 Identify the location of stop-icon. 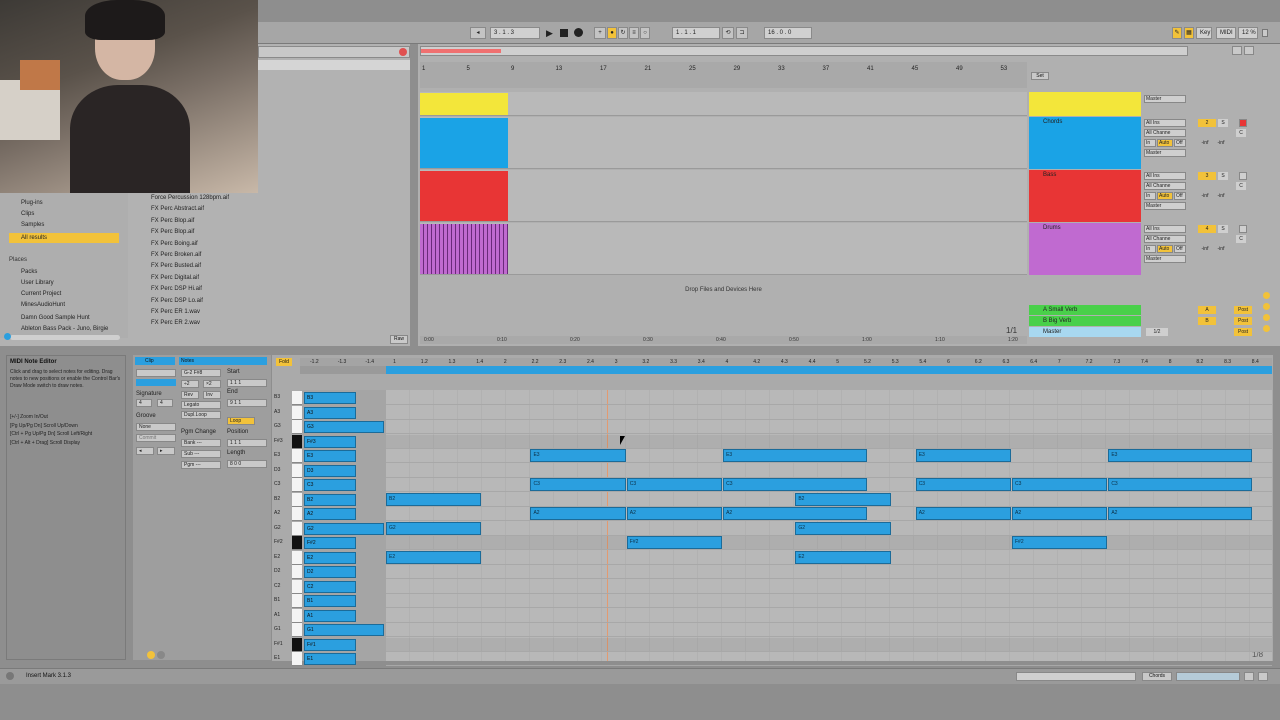
(564, 33).